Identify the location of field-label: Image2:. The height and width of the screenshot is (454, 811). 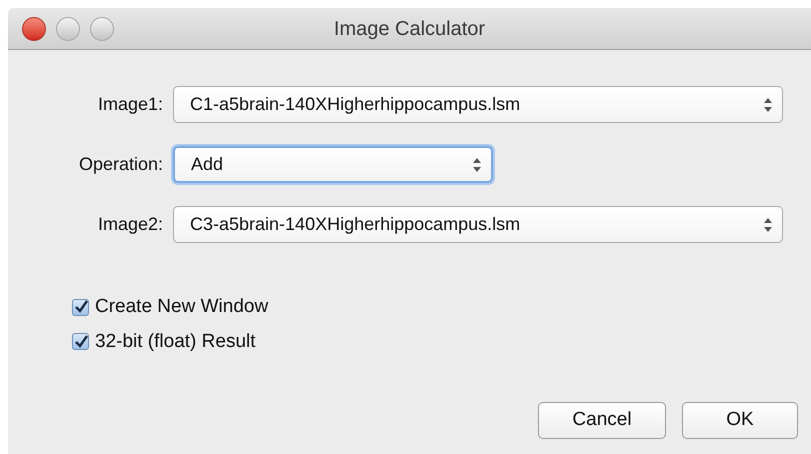
(130, 224).